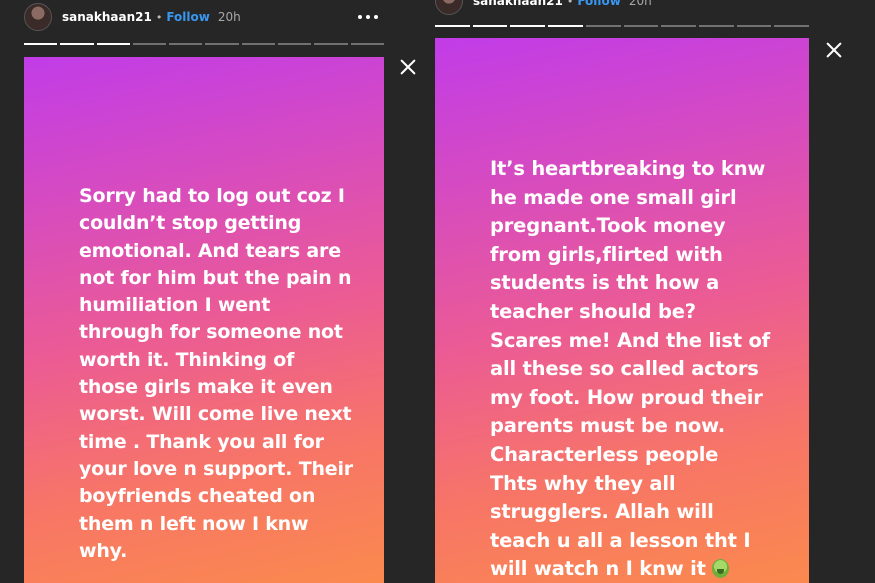 The height and width of the screenshot is (583, 875). Describe the element at coordinates (613, 197) in the screenshot. I see `story-text-line: he made one small girl` at that location.